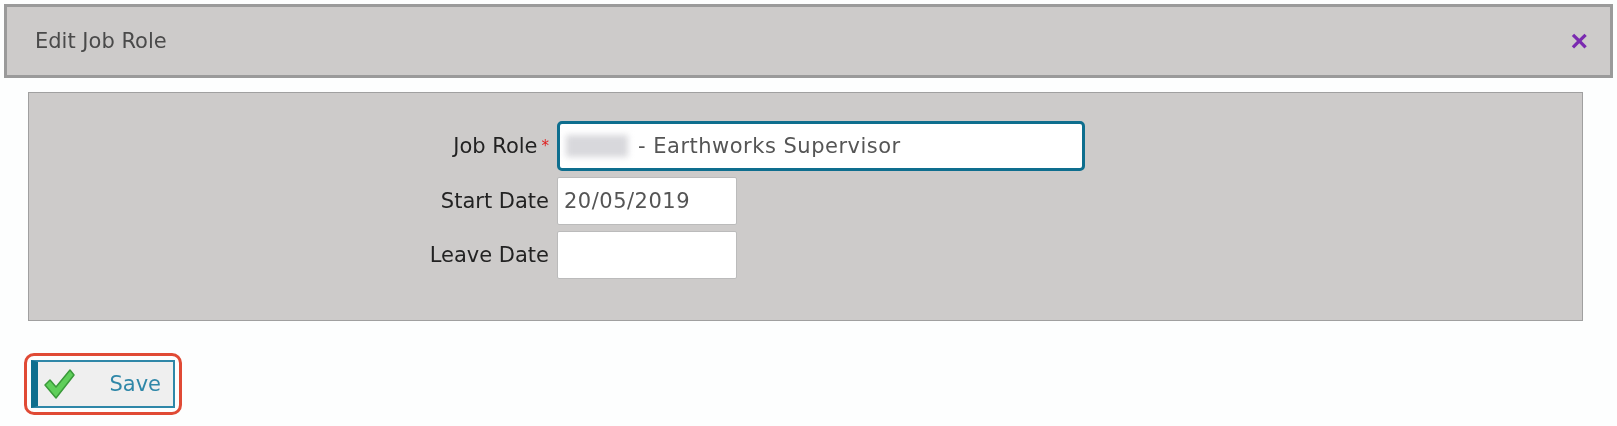  What do you see at coordinates (495, 146) in the screenshot?
I see `field-label: Job Role` at bounding box center [495, 146].